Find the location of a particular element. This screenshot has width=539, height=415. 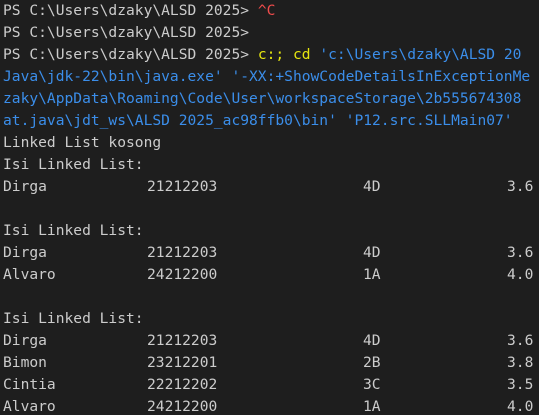

list-item: Cintia 22212202 3C 3.5 is located at coordinates (271, 385).